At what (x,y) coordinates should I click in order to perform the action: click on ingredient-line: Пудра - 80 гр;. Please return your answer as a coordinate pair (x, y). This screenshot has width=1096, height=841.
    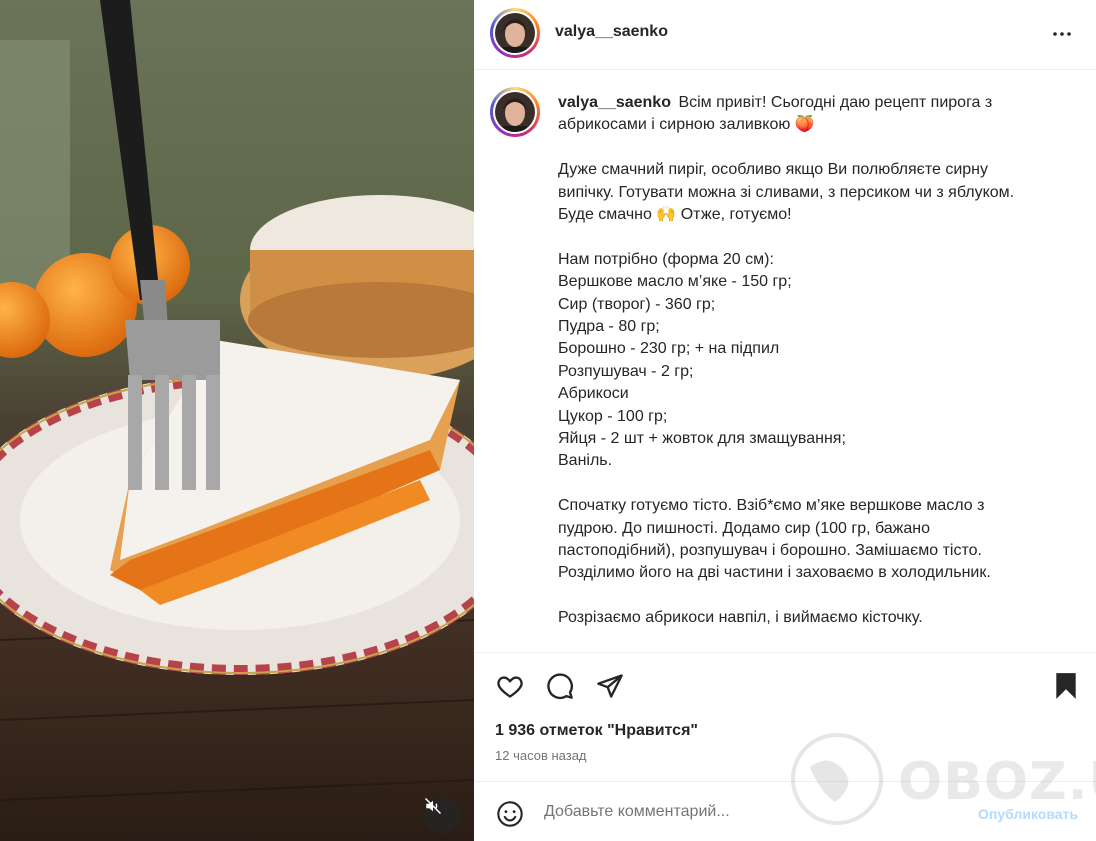
    Looking at the image, I should click on (609, 327).